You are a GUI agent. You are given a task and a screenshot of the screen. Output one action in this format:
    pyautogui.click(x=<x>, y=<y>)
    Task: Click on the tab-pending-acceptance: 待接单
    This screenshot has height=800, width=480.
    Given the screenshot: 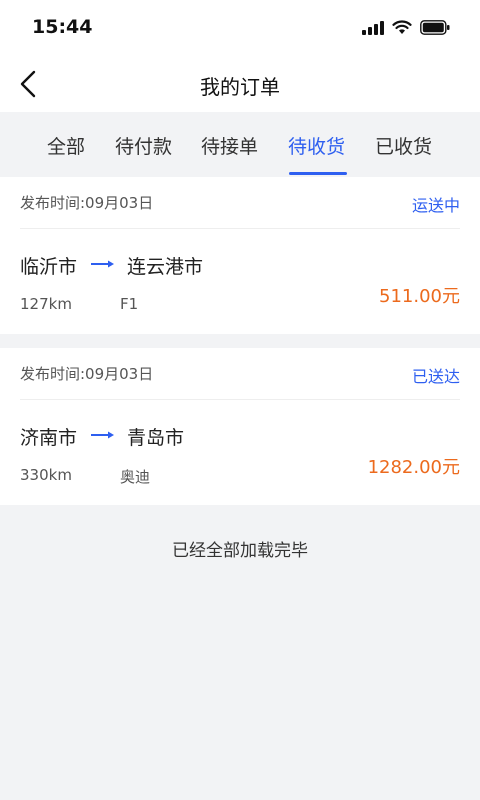 What is the action you would take?
    pyautogui.click(x=229, y=145)
    